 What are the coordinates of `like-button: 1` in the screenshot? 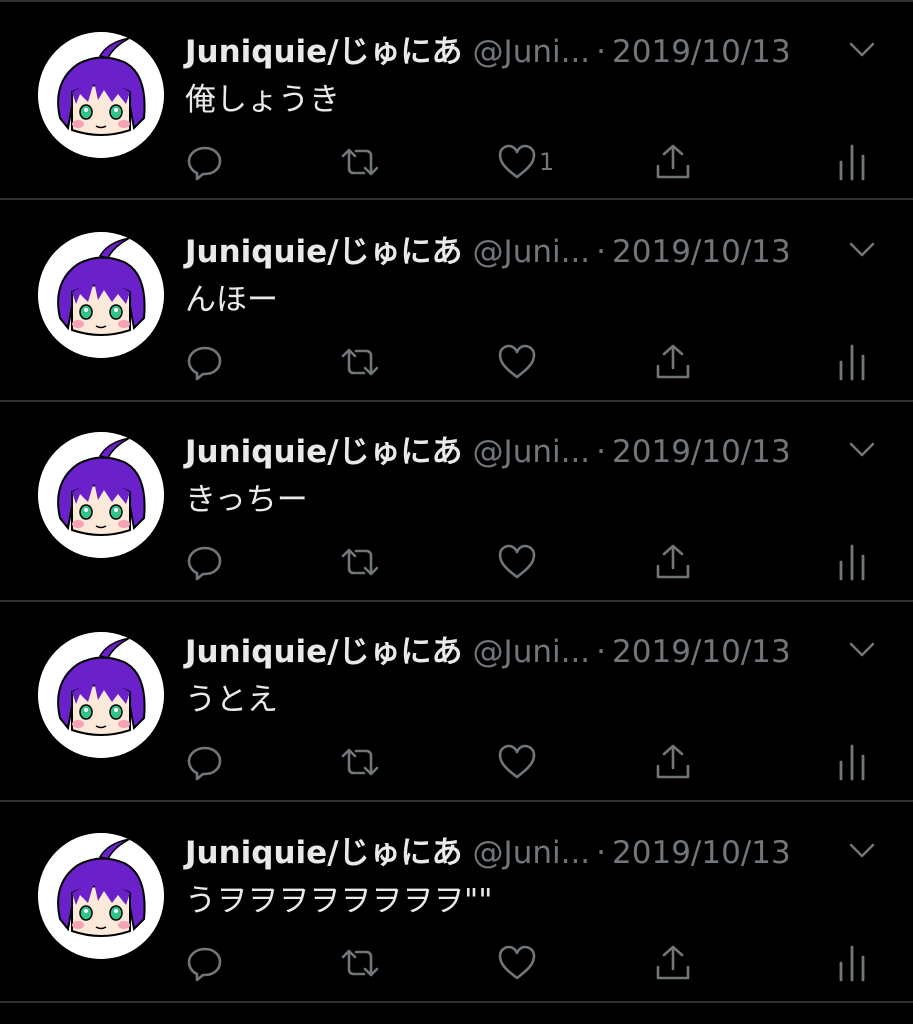 It's located at (525, 162).